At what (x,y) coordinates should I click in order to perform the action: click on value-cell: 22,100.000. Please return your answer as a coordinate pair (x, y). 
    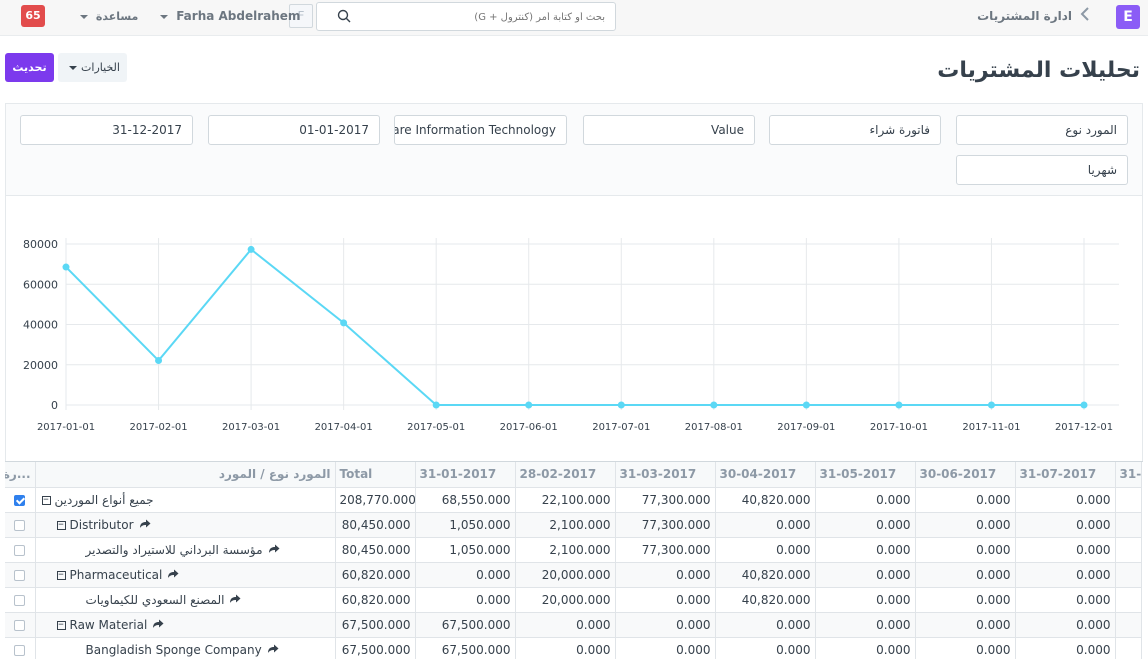
    Looking at the image, I should click on (565, 500).